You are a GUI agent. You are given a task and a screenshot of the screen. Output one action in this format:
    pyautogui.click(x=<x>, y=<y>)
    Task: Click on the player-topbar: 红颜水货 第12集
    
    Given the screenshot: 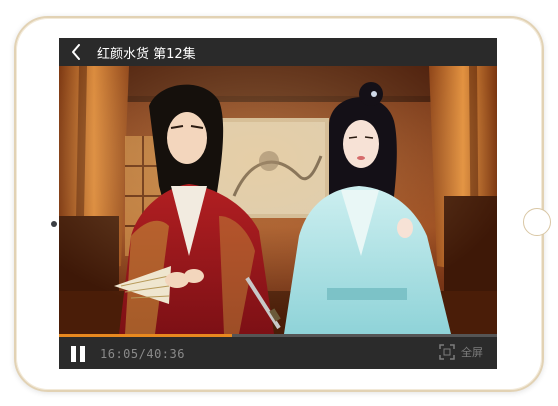 What is the action you would take?
    pyautogui.click(x=278, y=52)
    